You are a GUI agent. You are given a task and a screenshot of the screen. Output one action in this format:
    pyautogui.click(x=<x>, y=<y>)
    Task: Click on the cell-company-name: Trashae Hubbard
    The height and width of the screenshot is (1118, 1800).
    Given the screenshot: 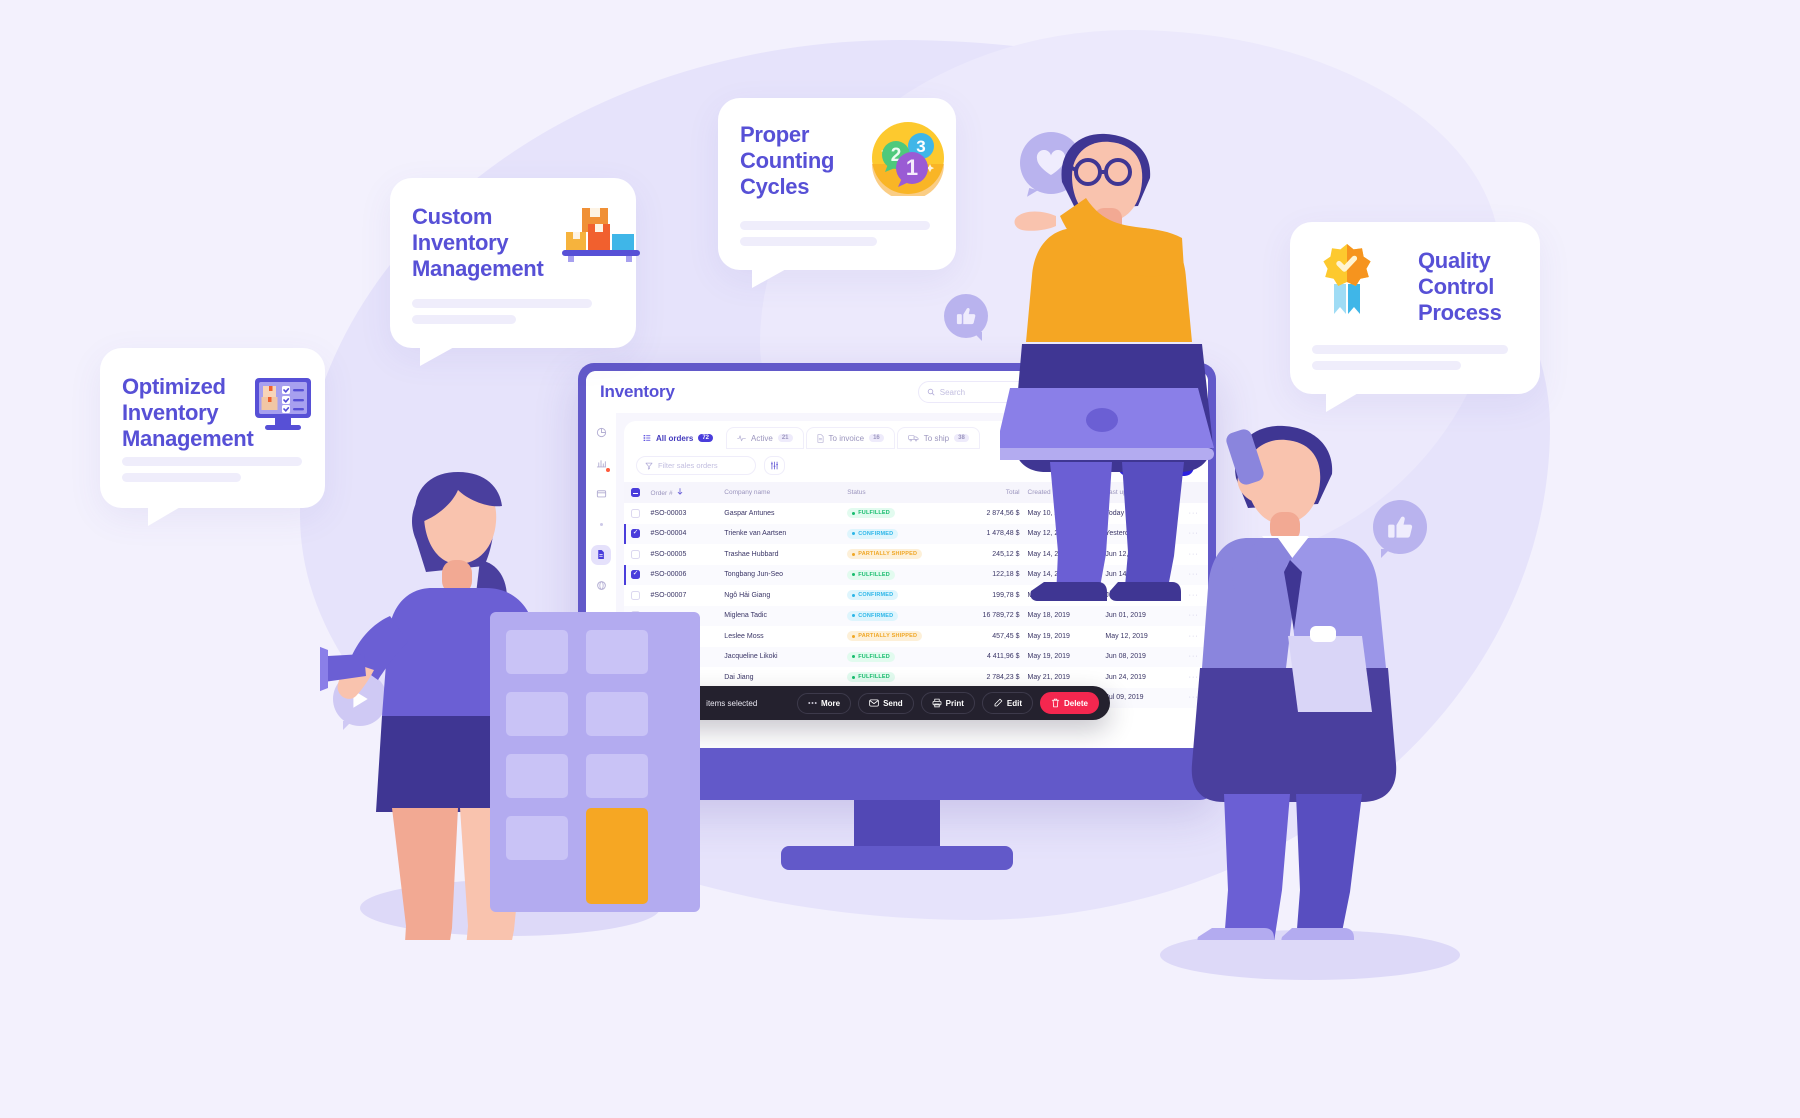 What is the action you would take?
    pyautogui.click(x=751, y=554)
    